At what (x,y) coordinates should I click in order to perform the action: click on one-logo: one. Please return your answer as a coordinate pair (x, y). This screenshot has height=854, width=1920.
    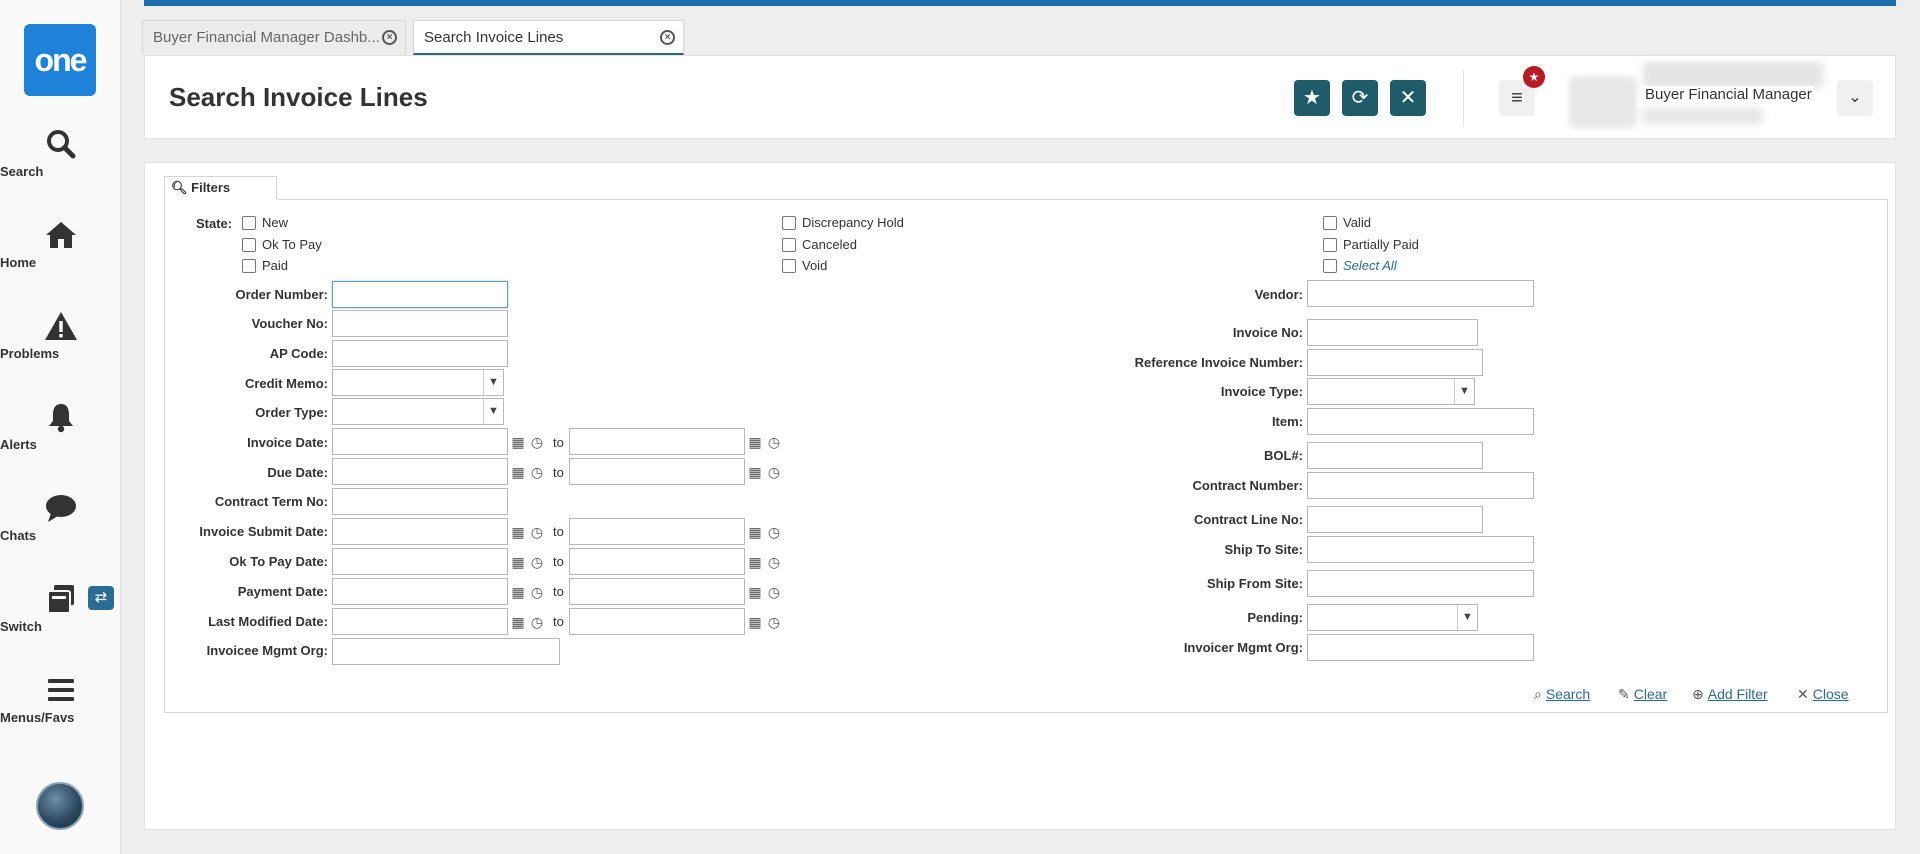
    Looking at the image, I should click on (60, 60).